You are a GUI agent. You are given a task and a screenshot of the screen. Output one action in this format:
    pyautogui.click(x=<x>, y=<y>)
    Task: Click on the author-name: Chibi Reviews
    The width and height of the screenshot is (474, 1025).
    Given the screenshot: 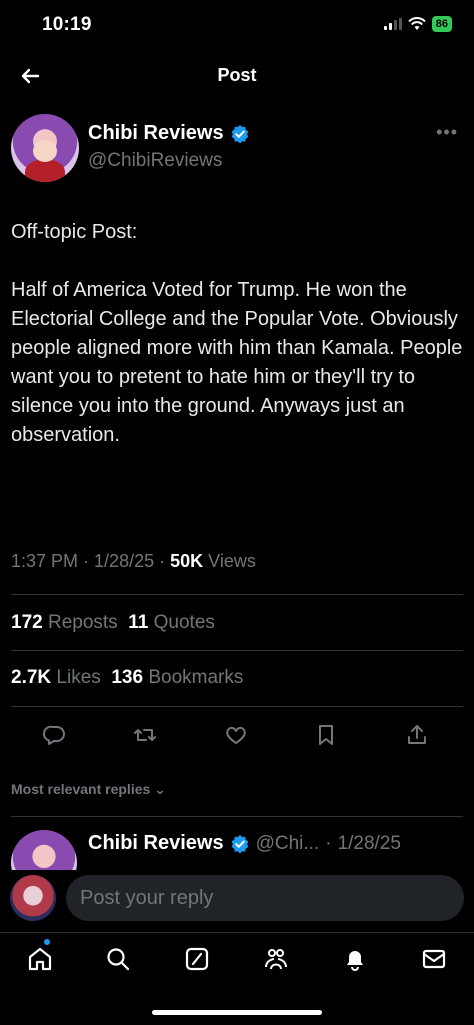 What is the action you would take?
    pyautogui.click(x=169, y=133)
    